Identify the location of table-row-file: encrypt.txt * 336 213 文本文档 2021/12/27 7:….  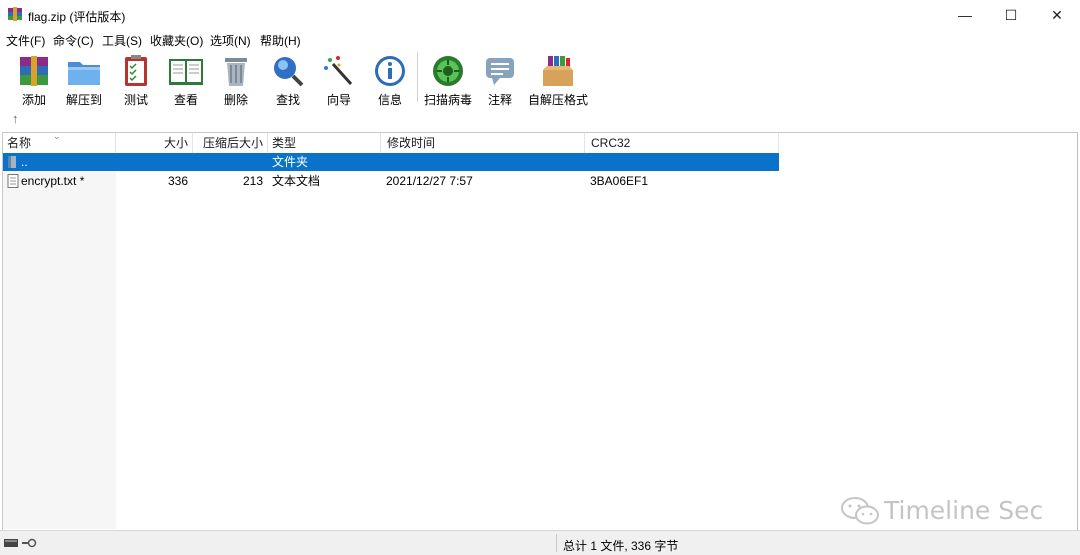
(391, 181).